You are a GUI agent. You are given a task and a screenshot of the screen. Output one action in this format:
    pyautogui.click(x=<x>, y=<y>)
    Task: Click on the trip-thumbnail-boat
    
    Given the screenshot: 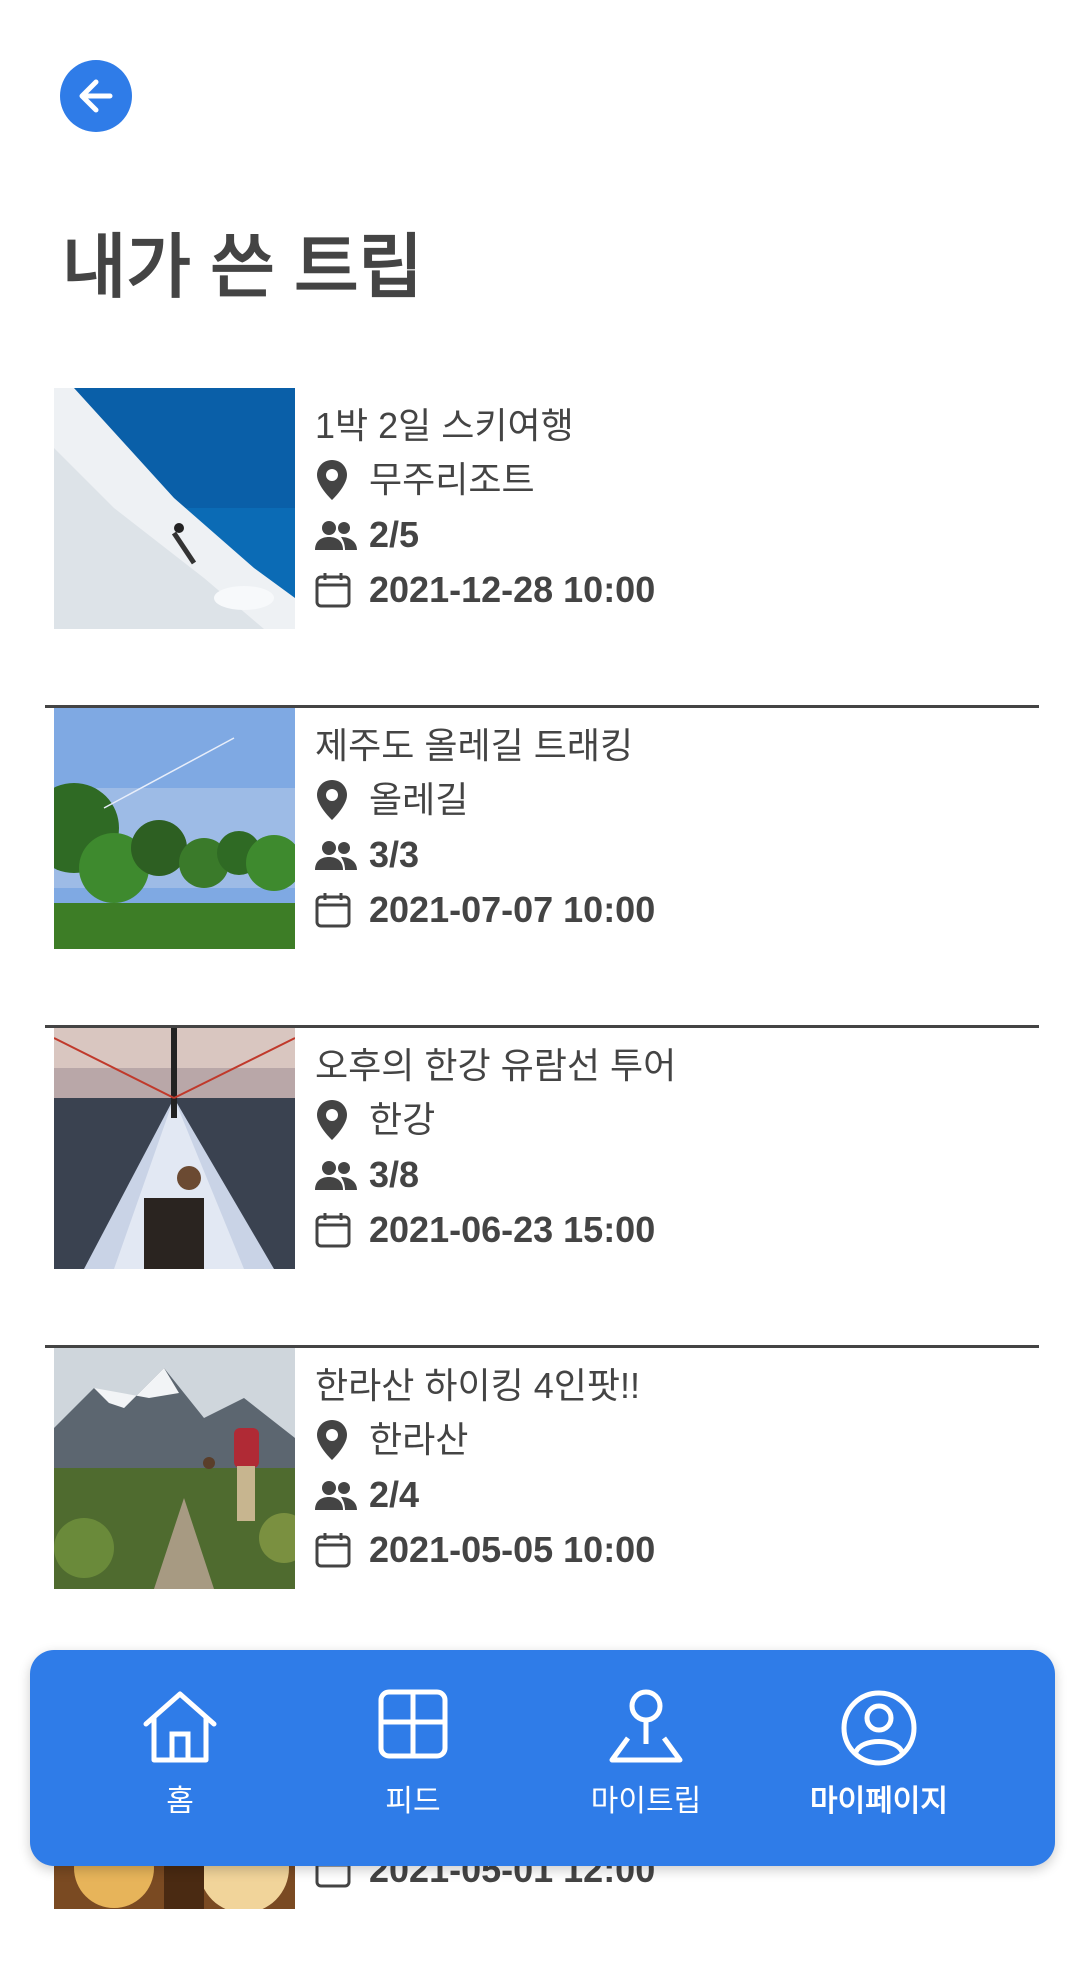 What is the action you would take?
    pyautogui.click(x=174, y=1148)
    